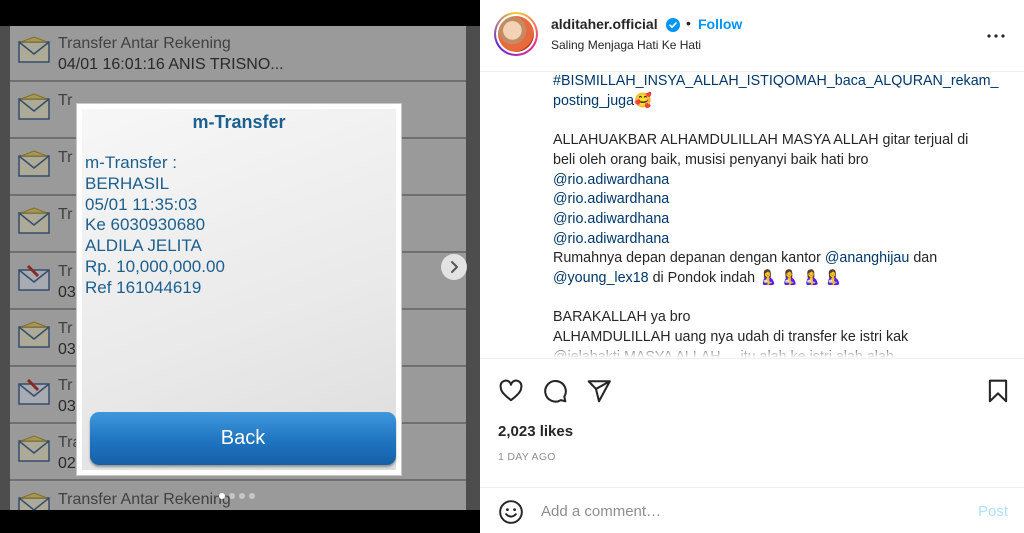 This screenshot has width=1024, height=533. What do you see at coordinates (689, 258) in the screenshot?
I see `caption-text: Rumahnya depan depanan dengan kantor` at bounding box center [689, 258].